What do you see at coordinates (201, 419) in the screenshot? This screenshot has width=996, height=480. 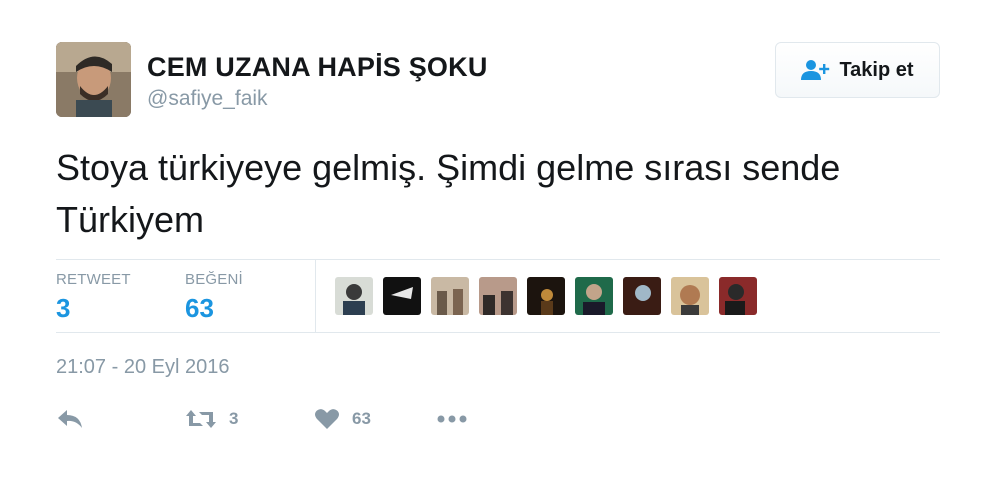 I see `retweet-icon` at bounding box center [201, 419].